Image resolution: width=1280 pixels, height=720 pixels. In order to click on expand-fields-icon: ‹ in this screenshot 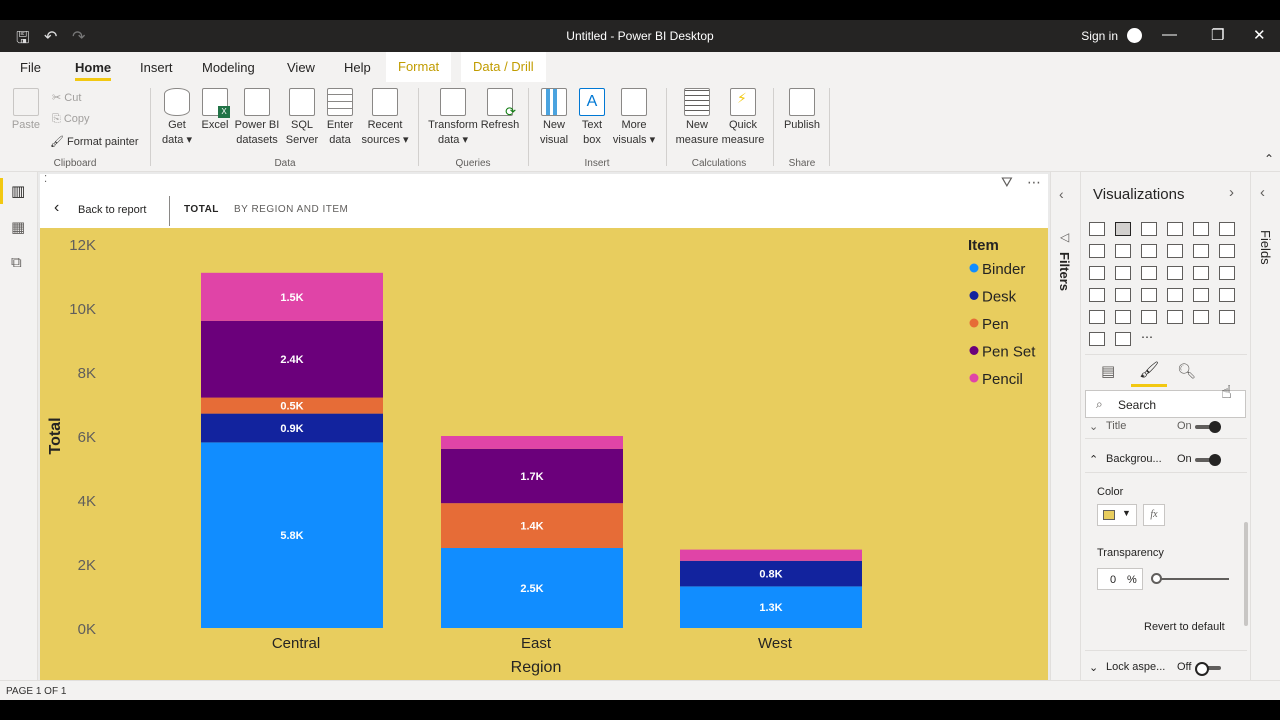, I will do `click(1262, 192)`.